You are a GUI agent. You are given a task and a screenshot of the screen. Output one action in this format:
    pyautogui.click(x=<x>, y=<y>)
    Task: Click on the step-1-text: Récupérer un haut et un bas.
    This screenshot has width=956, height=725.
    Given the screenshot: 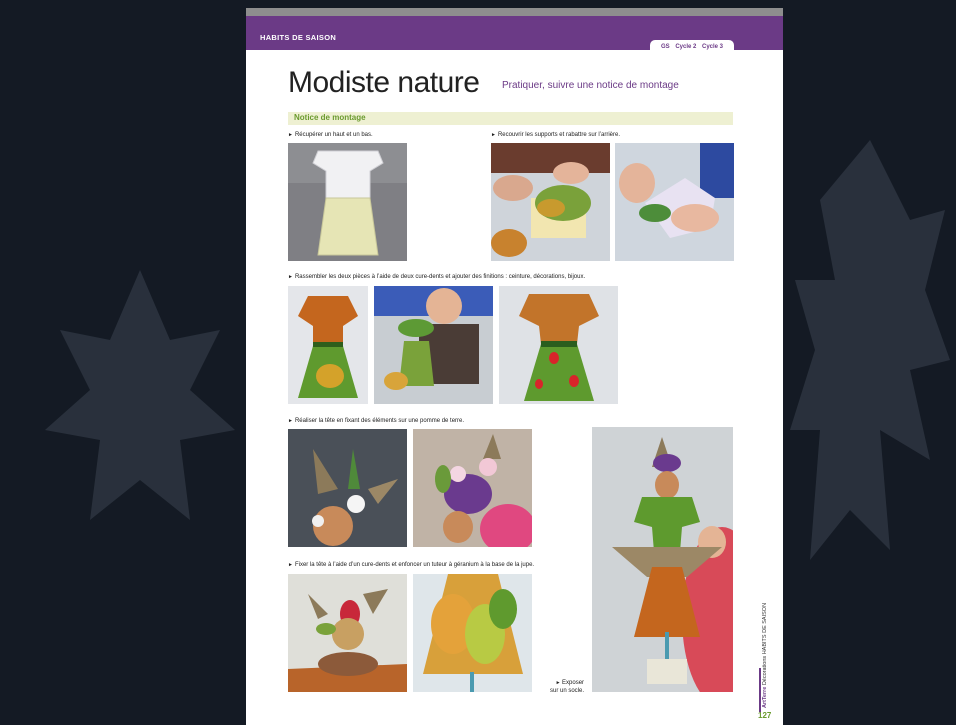 What is the action you would take?
    pyautogui.click(x=333, y=135)
    